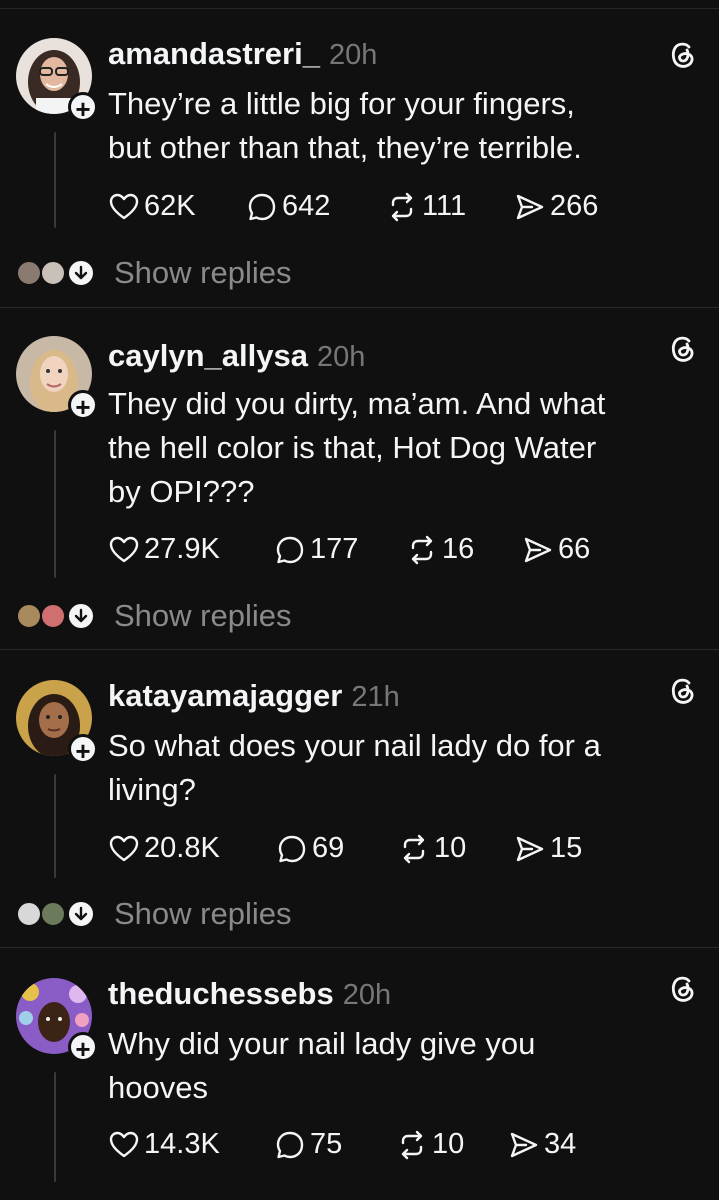 The width and height of the screenshot is (719, 1200). Describe the element at coordinates (208, 356) in the screenshot. I see `username: caylyn_allysa` at that location.